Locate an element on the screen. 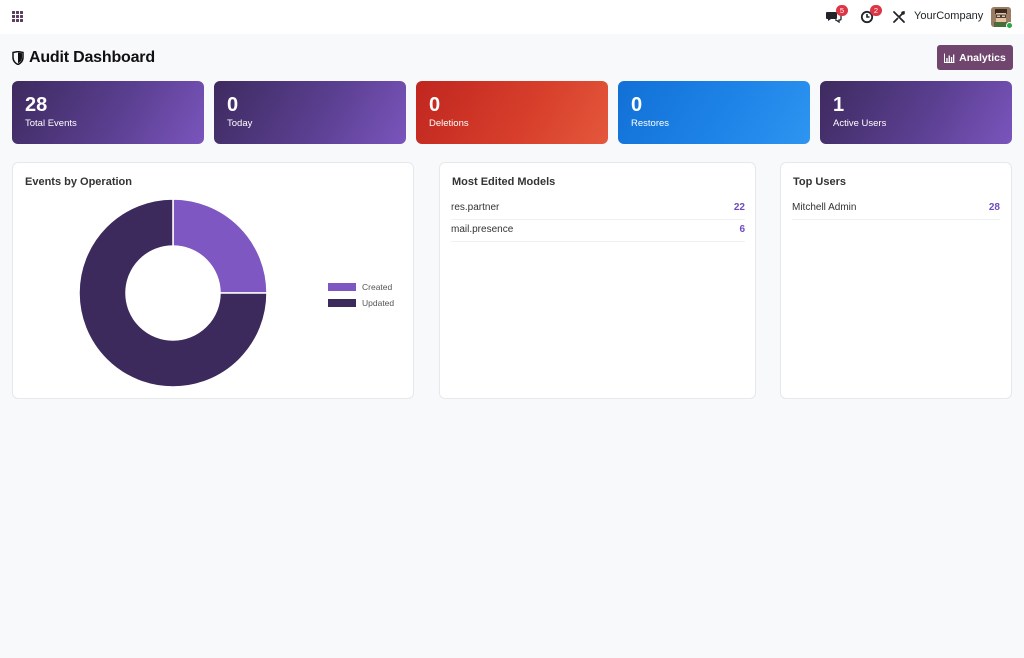 This screenshot has height=658, width=1024. page-title: Audit Dashboard is located at coordinates (92, 57).